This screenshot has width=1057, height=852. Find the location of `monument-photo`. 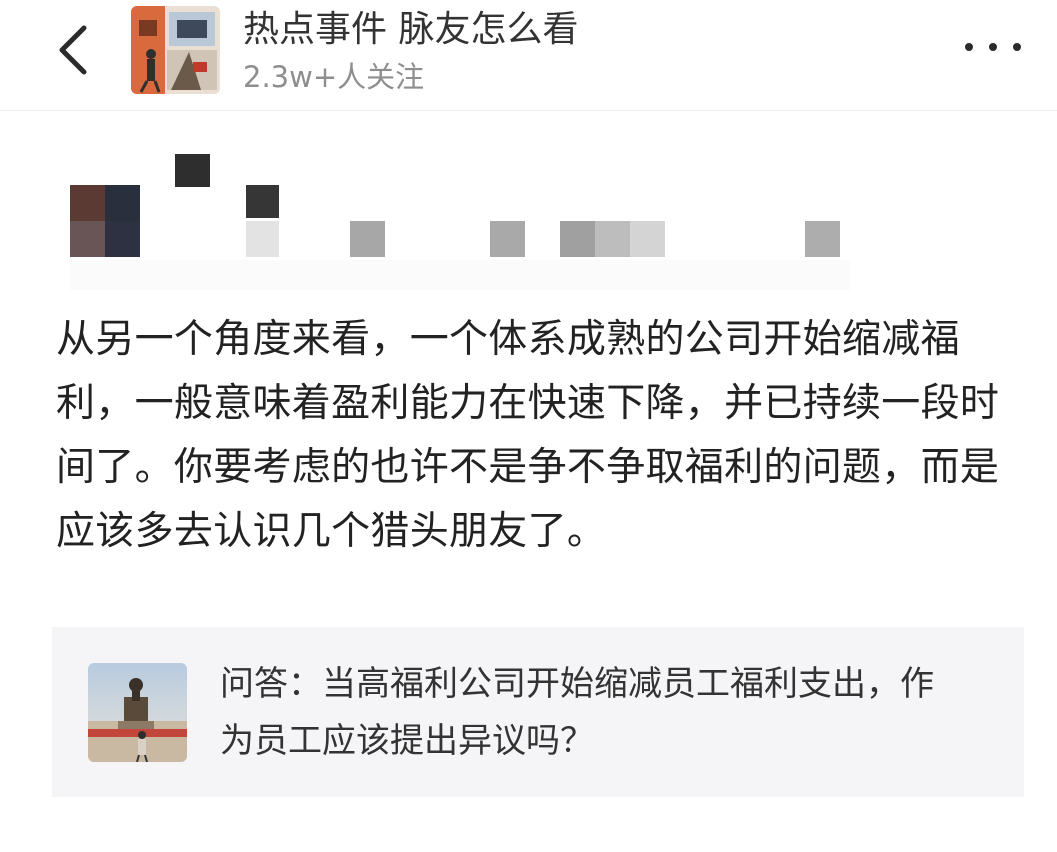

monument-photo is located at coordinates (137, 712).